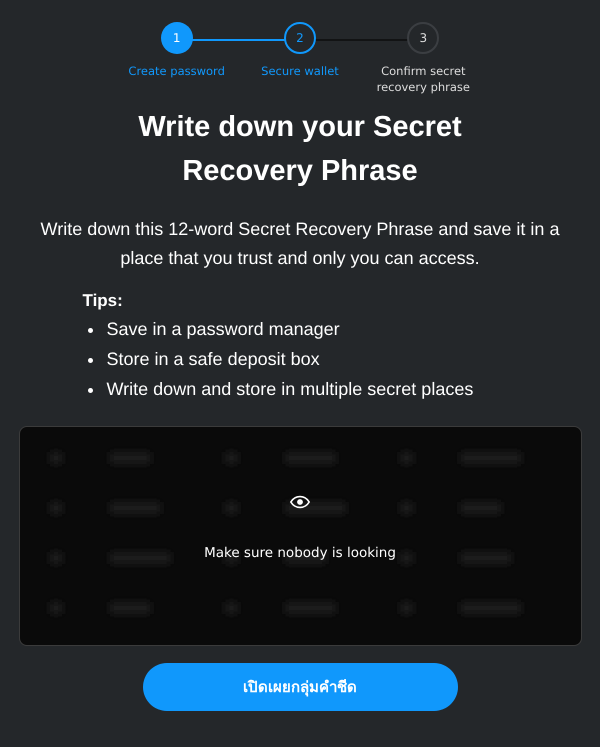 The image size is (600, 747). What do you see at coordinates (176, 38) in the screenshot?
I see `step-circle: 1` at bounding box center [176, 38].